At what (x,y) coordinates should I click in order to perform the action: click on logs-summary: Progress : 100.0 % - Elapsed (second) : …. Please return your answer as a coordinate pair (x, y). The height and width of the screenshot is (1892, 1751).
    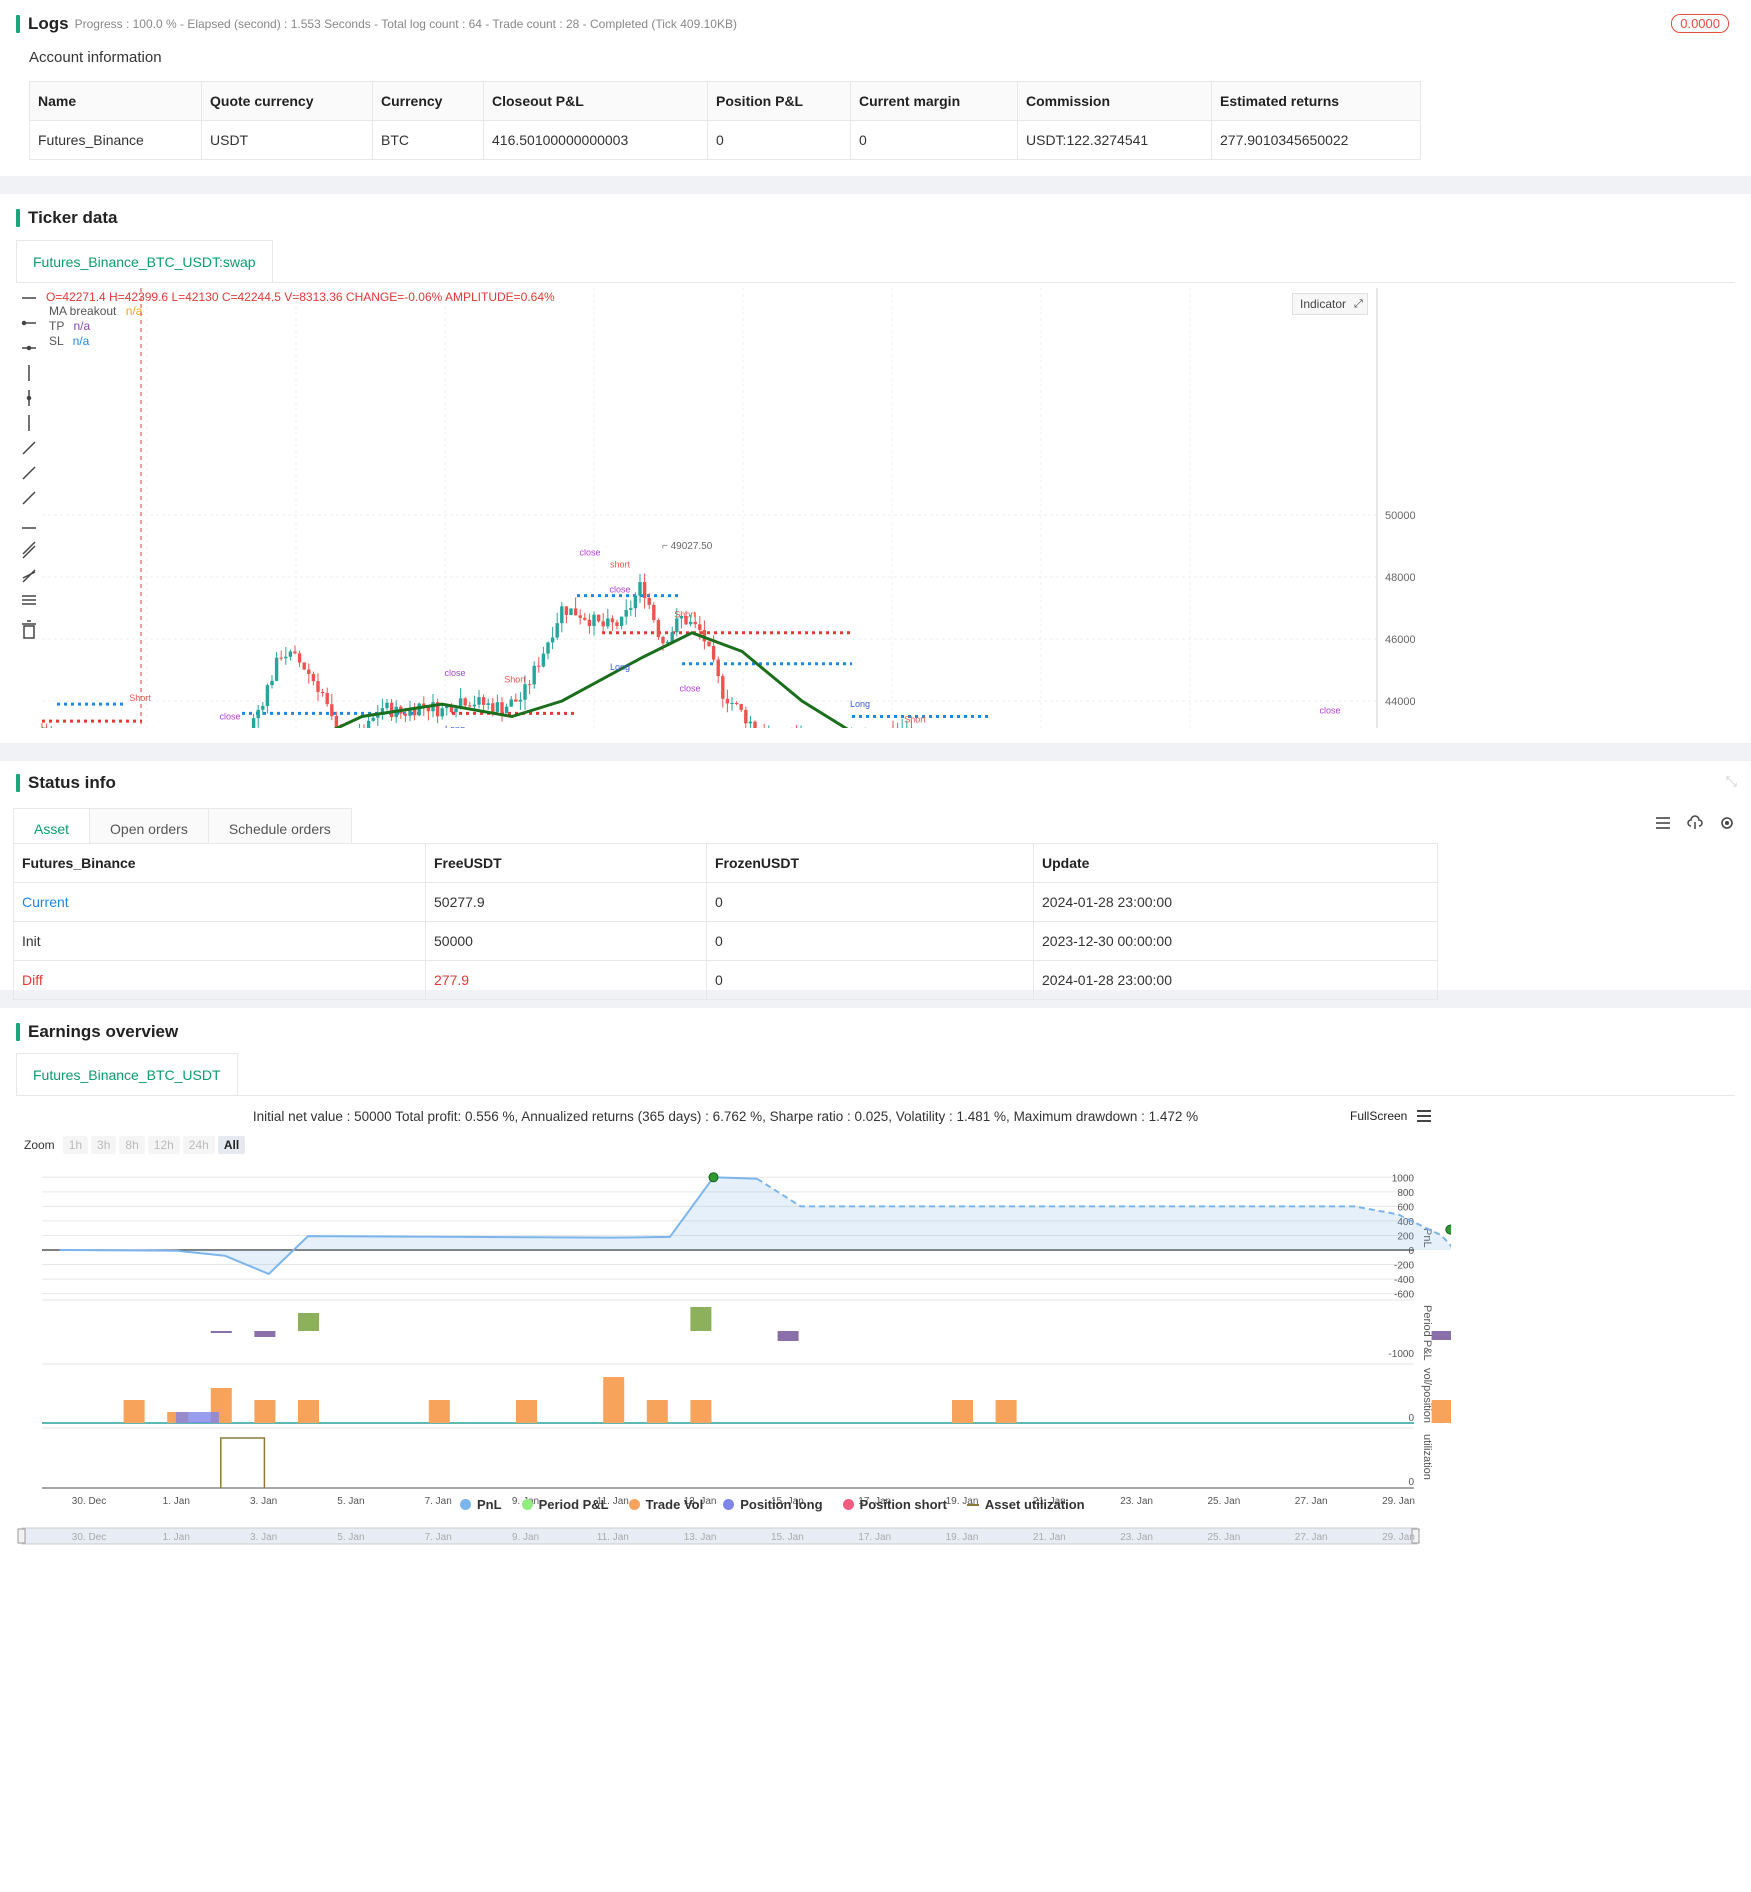
    Looking at the image, I should click on (405, 24).